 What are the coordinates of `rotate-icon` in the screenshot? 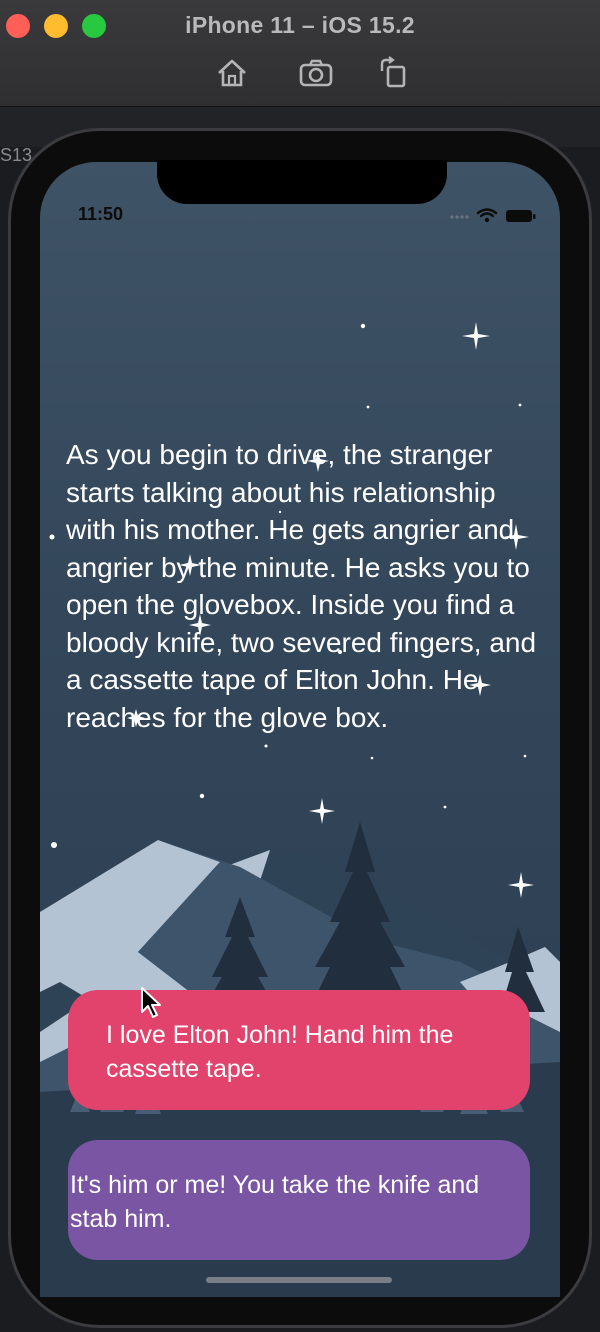 It's located at (393, 72).